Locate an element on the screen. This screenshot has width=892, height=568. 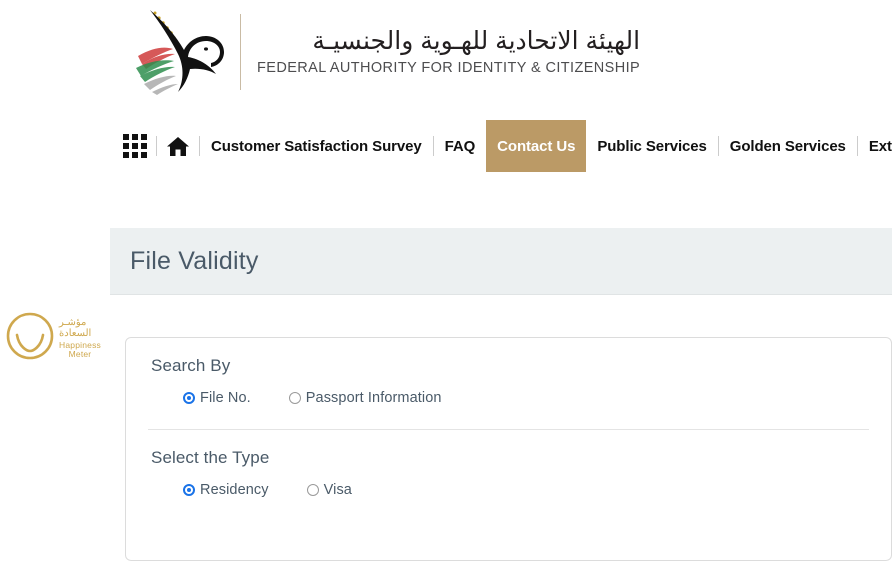
grid-apps-icon is located at coordinates (135, 146).